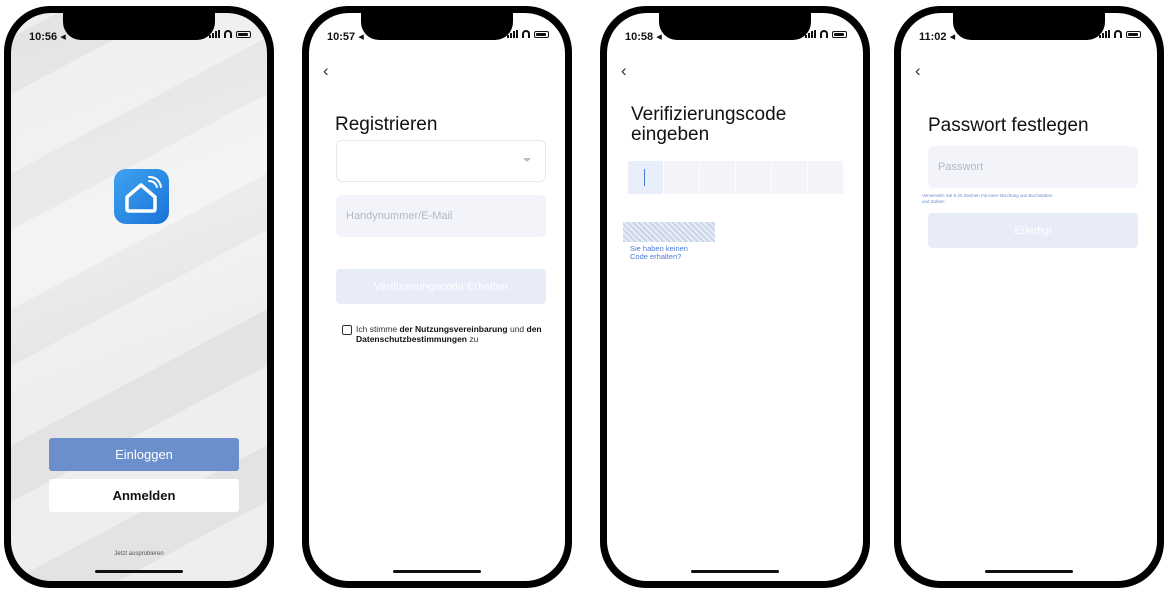 This screenshot has width=1168, height=592. Describe the element at coordinates (1033, 167) in the screenshot. I see `password-input` at that location.